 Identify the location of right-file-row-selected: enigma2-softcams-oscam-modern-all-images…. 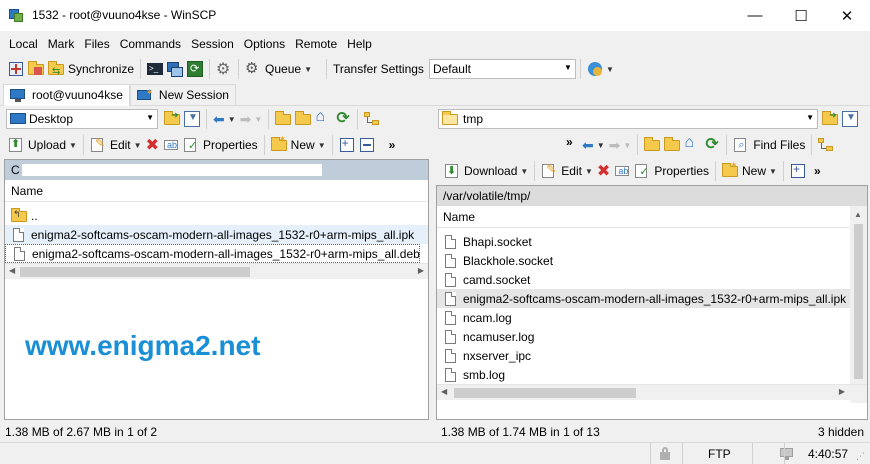
(643, 298).